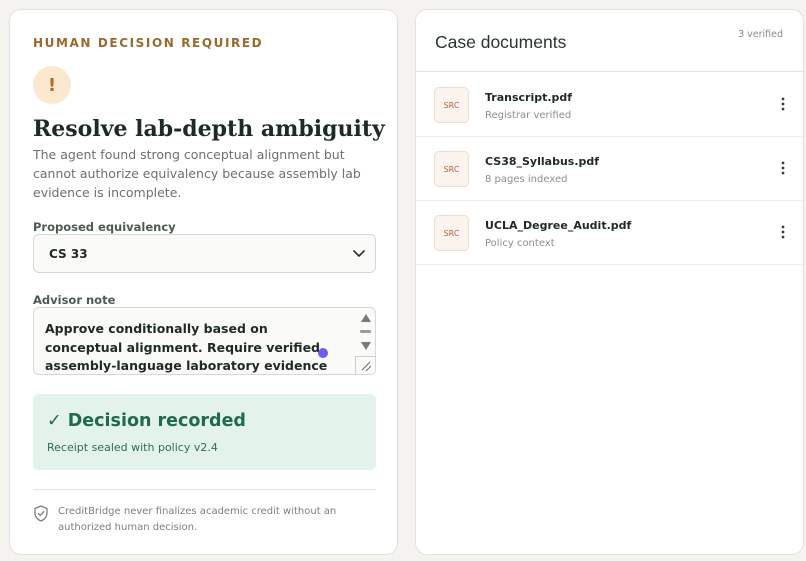 This screenshot has height=561, width=806. What do you see at coordinates (501, 42) in the screenshot?
I see `documents-title: Case documents` at bounding box center [501, 42].